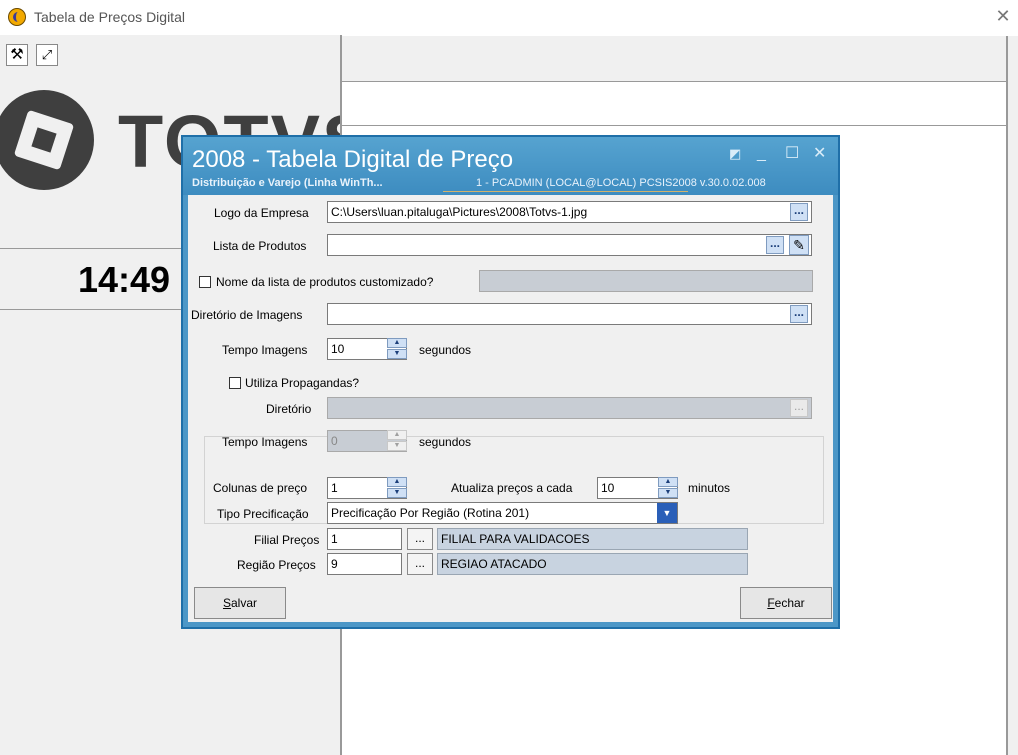 This screenshot has height=755, width=1018. Describe the element at coordinates (109, 17) in the screenshot. I see `window-title: Tabela de Preços Digital` at that location.